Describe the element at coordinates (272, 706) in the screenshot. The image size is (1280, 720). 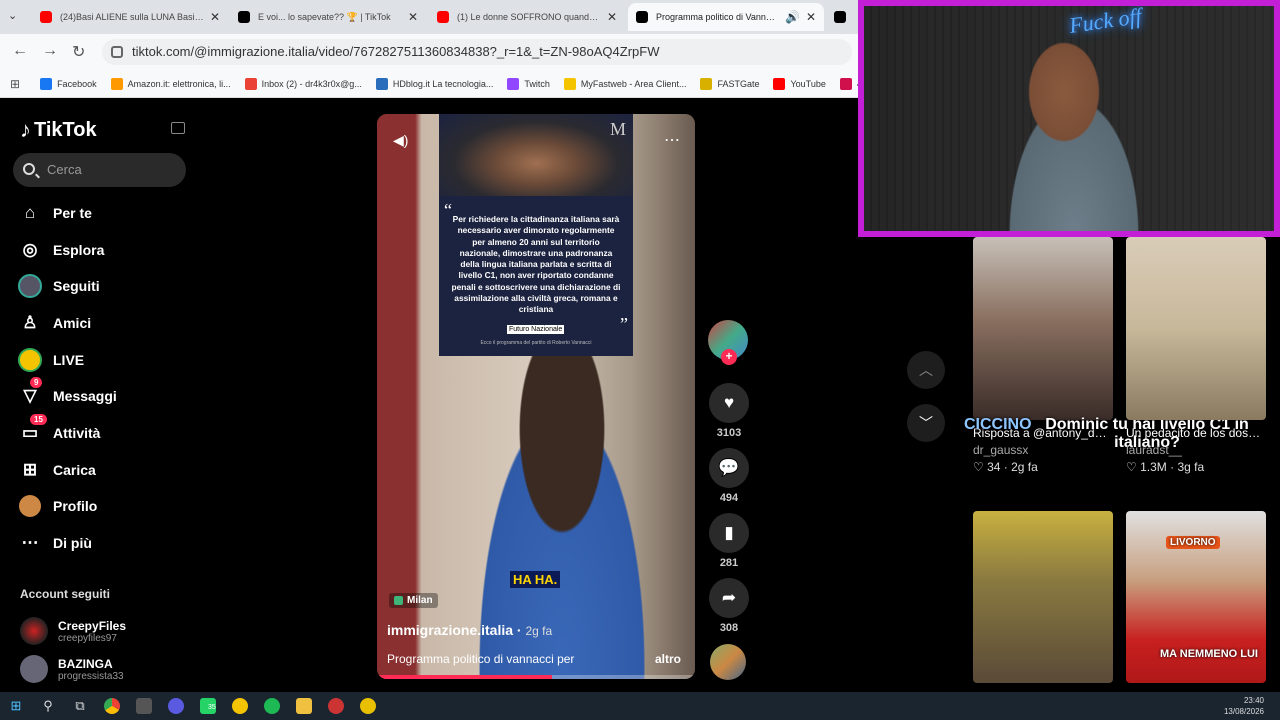
I see `spotify-icon` at that location.